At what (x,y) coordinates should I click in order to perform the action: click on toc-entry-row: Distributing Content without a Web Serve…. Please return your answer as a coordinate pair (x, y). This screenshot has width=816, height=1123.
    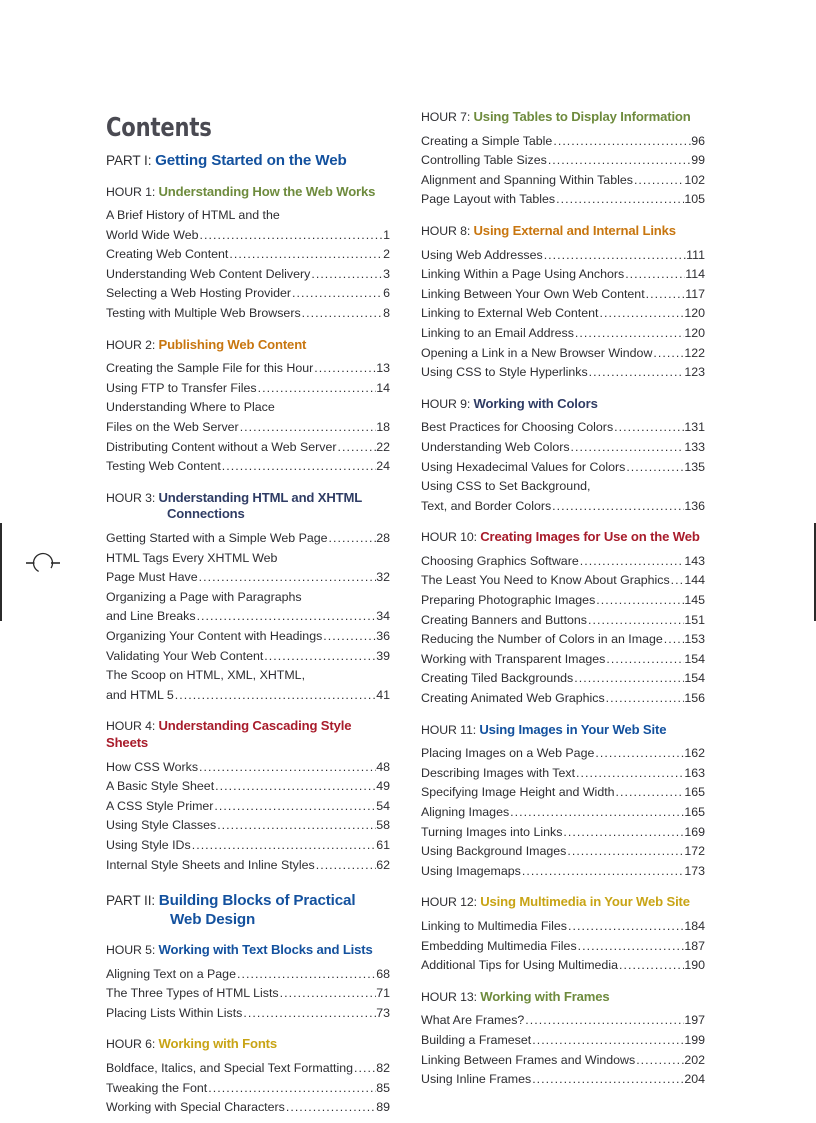
    Looking at the image, I should click on (248, 448).